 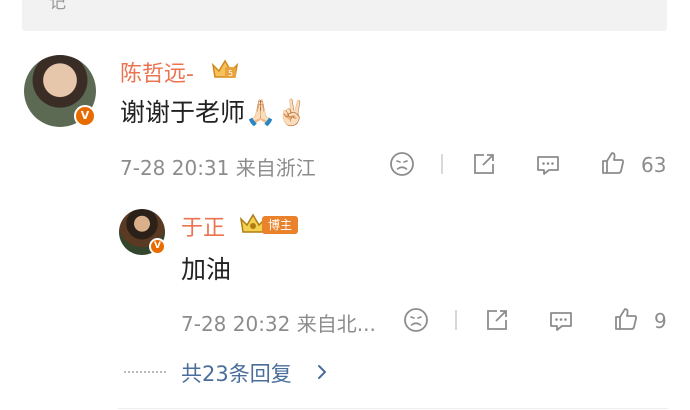 I want to click on quoted-original-post: 记, so click(x=344, y=15).